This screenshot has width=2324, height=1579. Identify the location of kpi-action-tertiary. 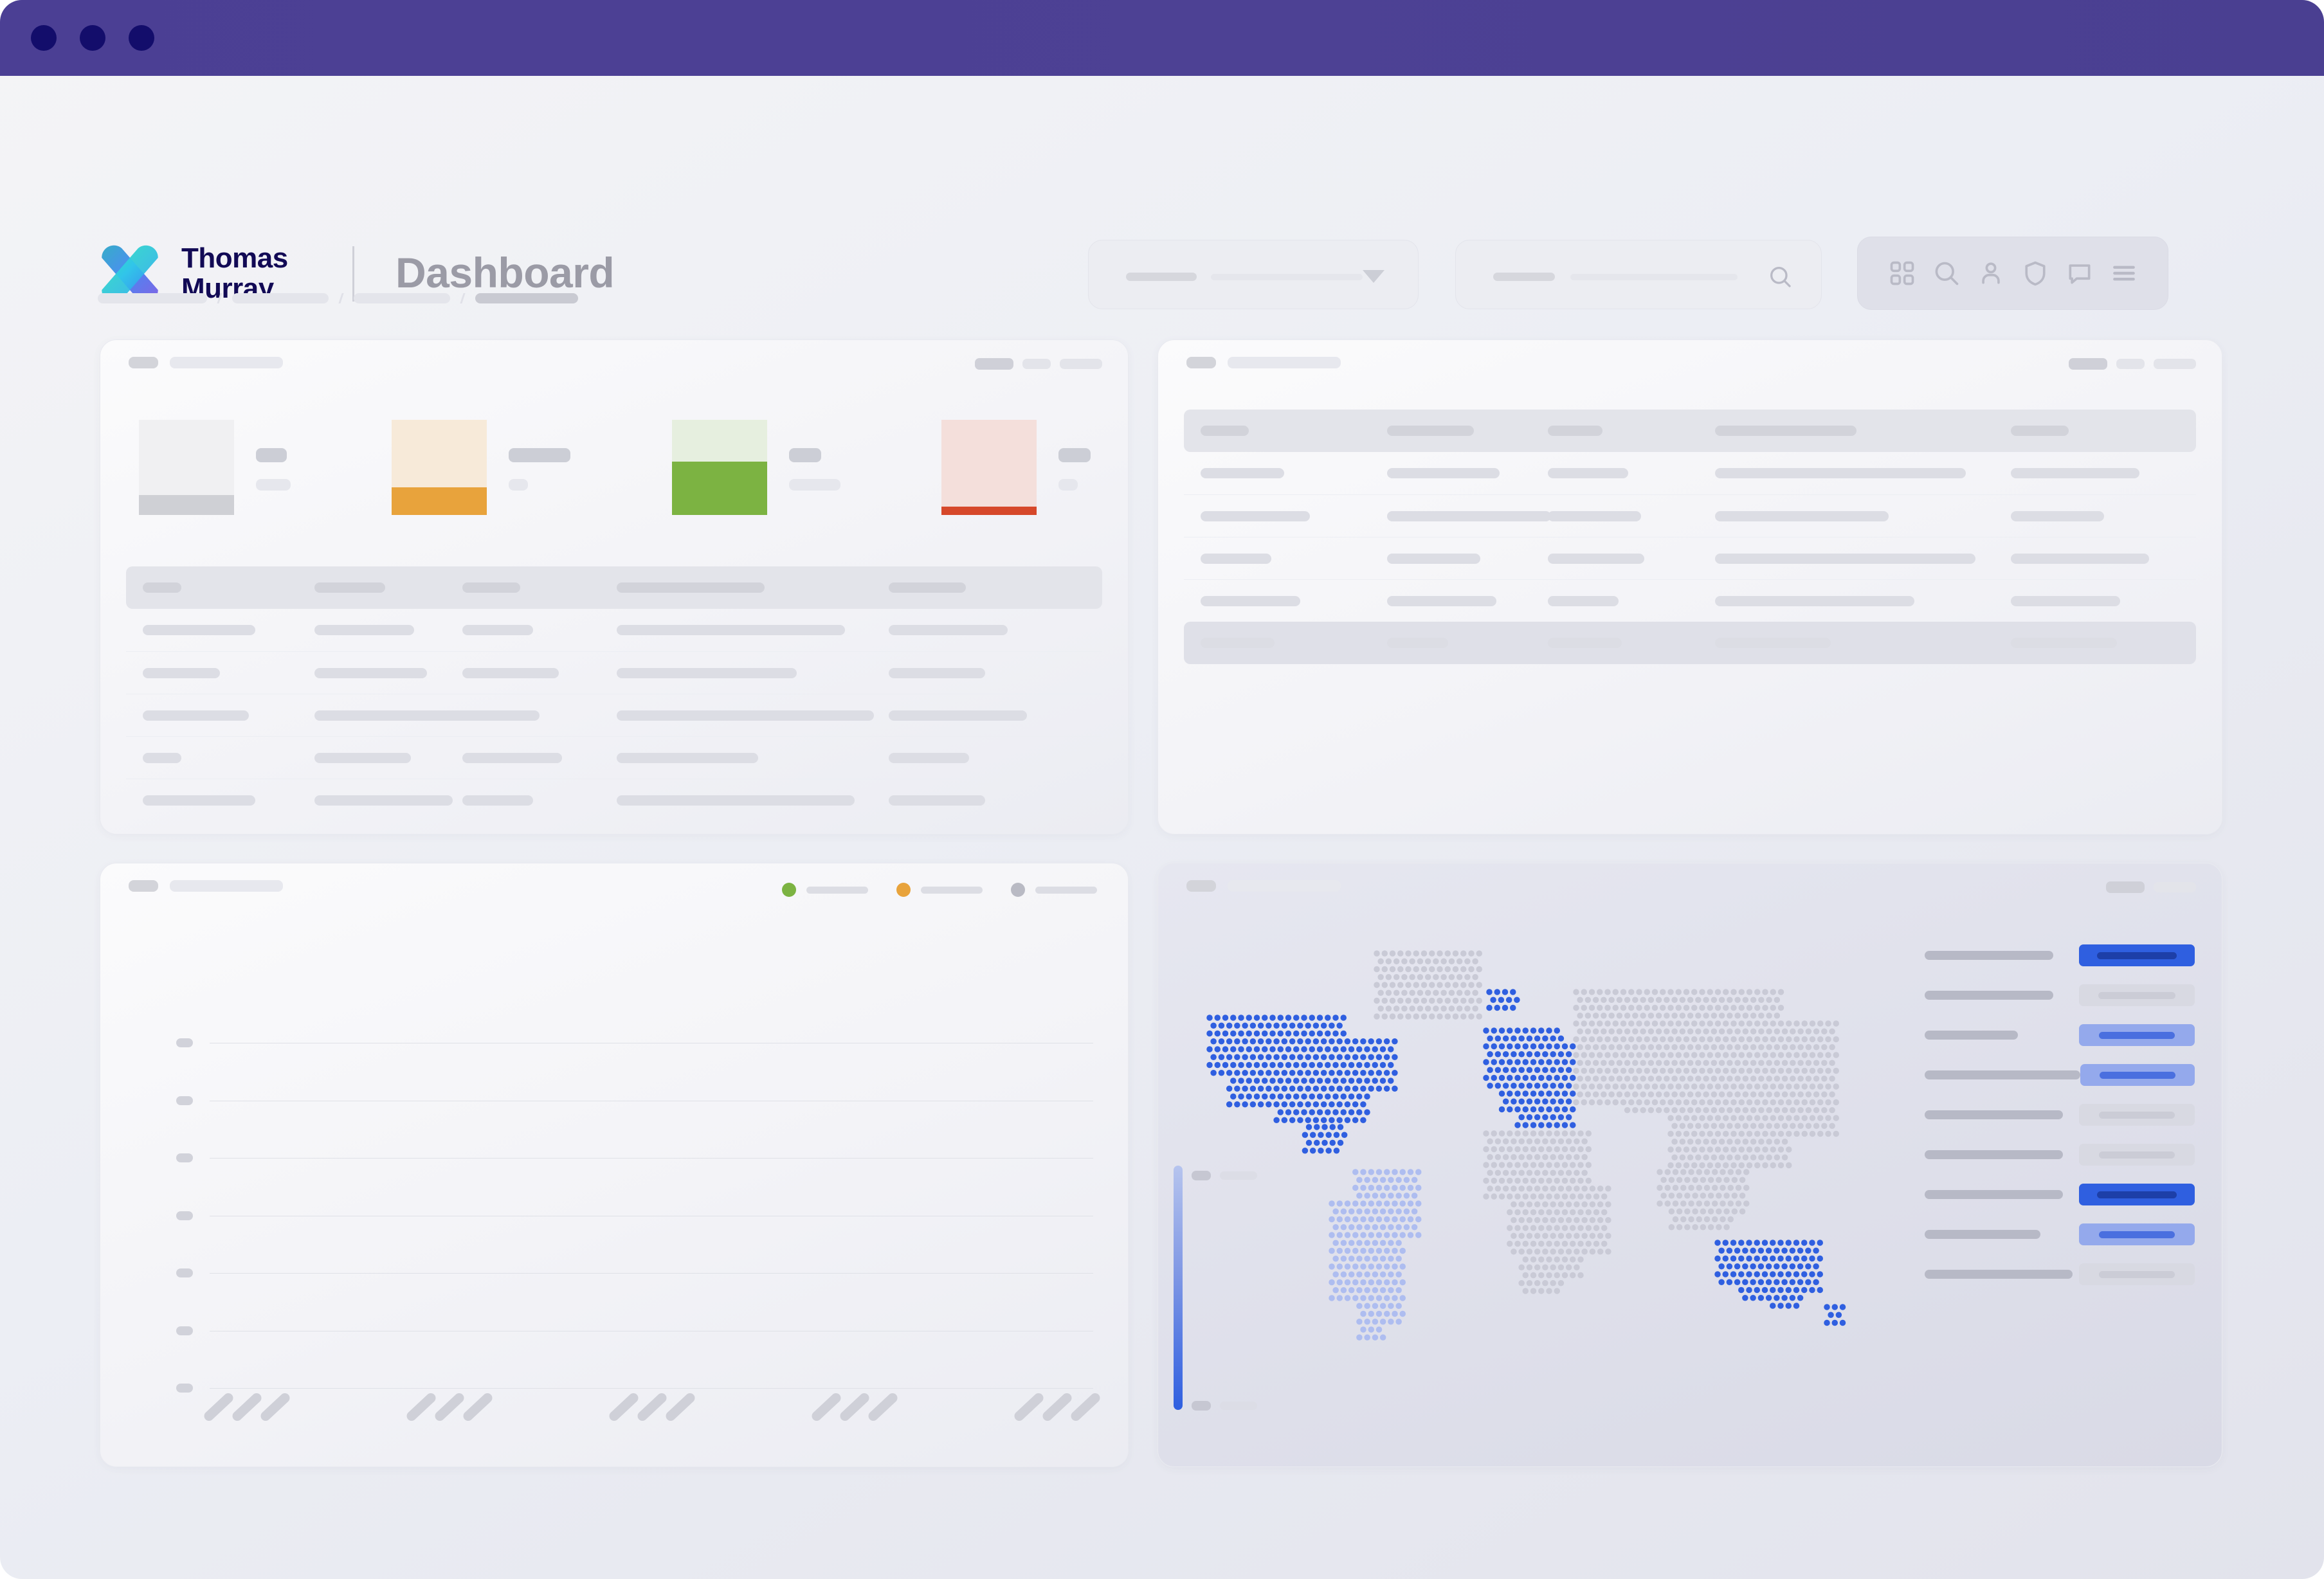
(1081, 364).